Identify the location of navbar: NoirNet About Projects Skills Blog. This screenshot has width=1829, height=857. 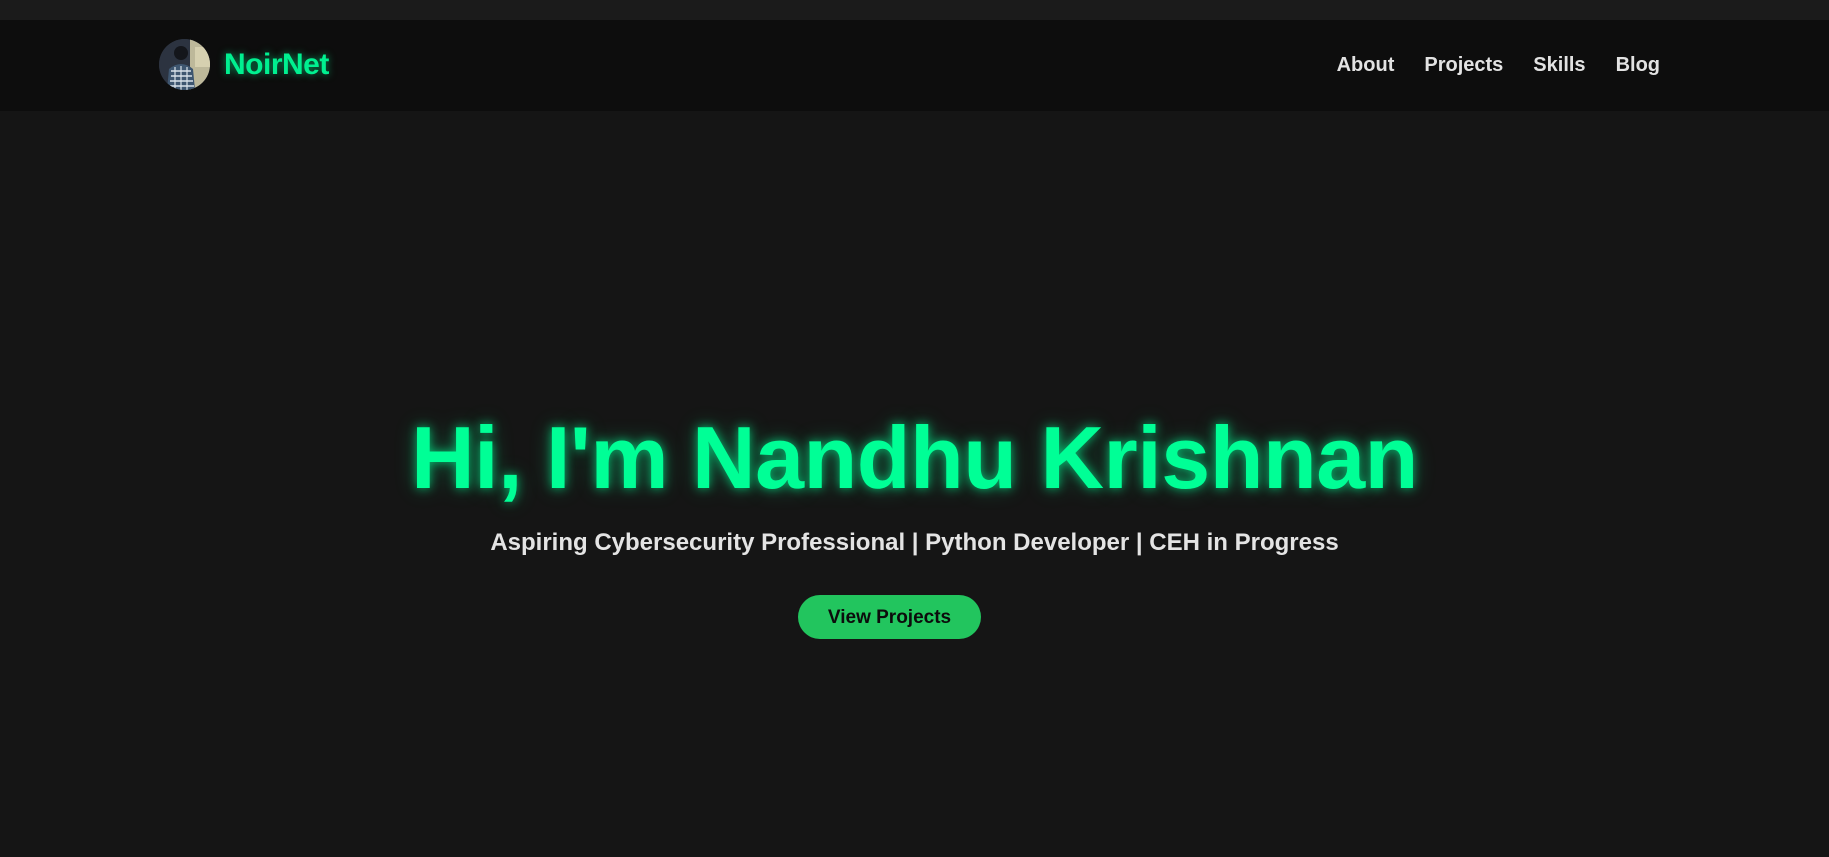
(914, 65).